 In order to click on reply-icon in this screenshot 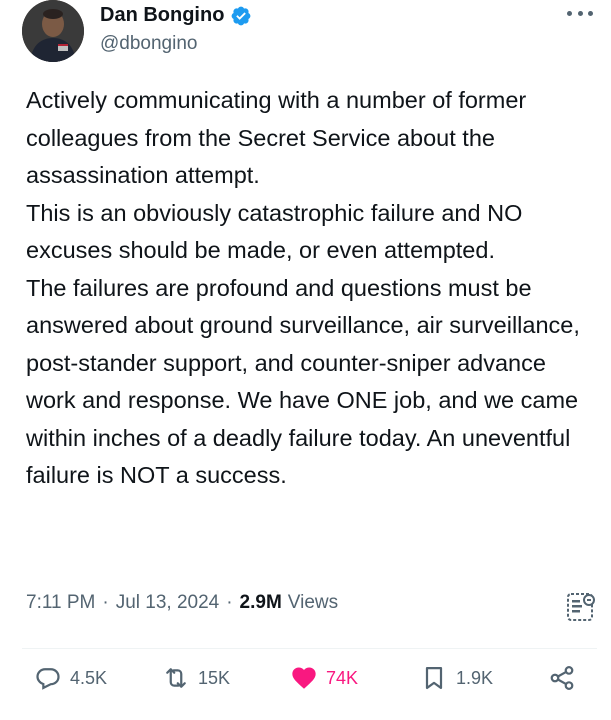, I will do `click(48, 679)`.